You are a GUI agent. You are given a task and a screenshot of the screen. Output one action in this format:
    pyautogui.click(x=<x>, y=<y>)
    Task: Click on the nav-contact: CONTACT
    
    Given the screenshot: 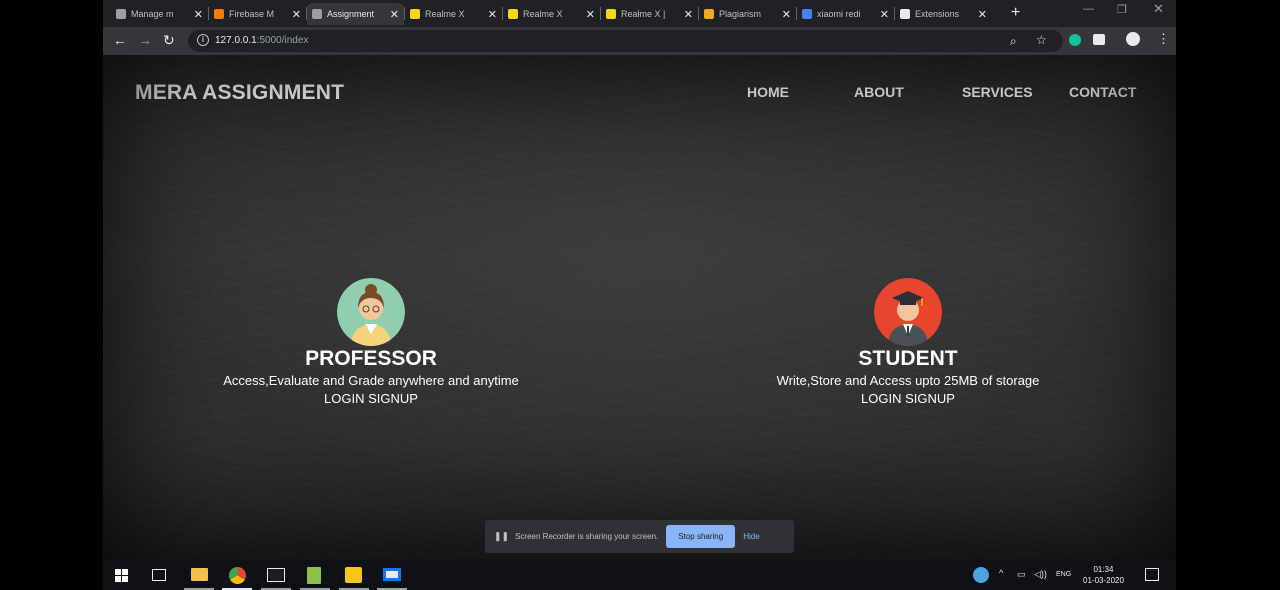 What is the action you would take?
    pyautogui.click(x=1102, y=92)
    